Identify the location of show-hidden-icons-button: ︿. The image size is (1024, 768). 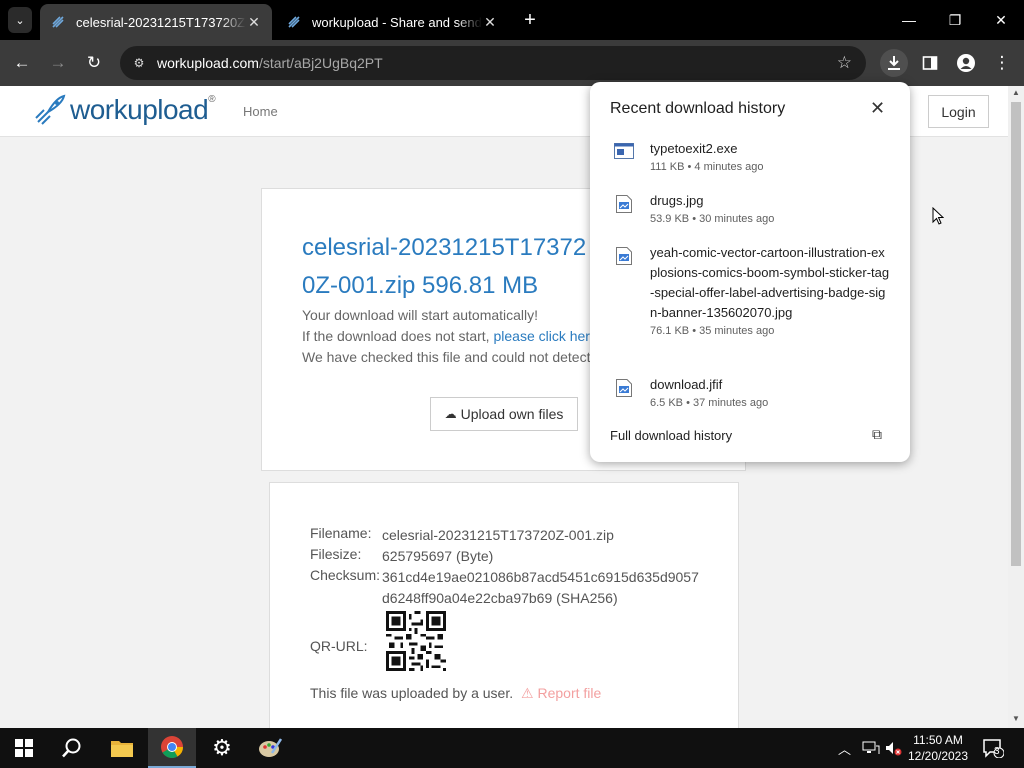
(844, 748).